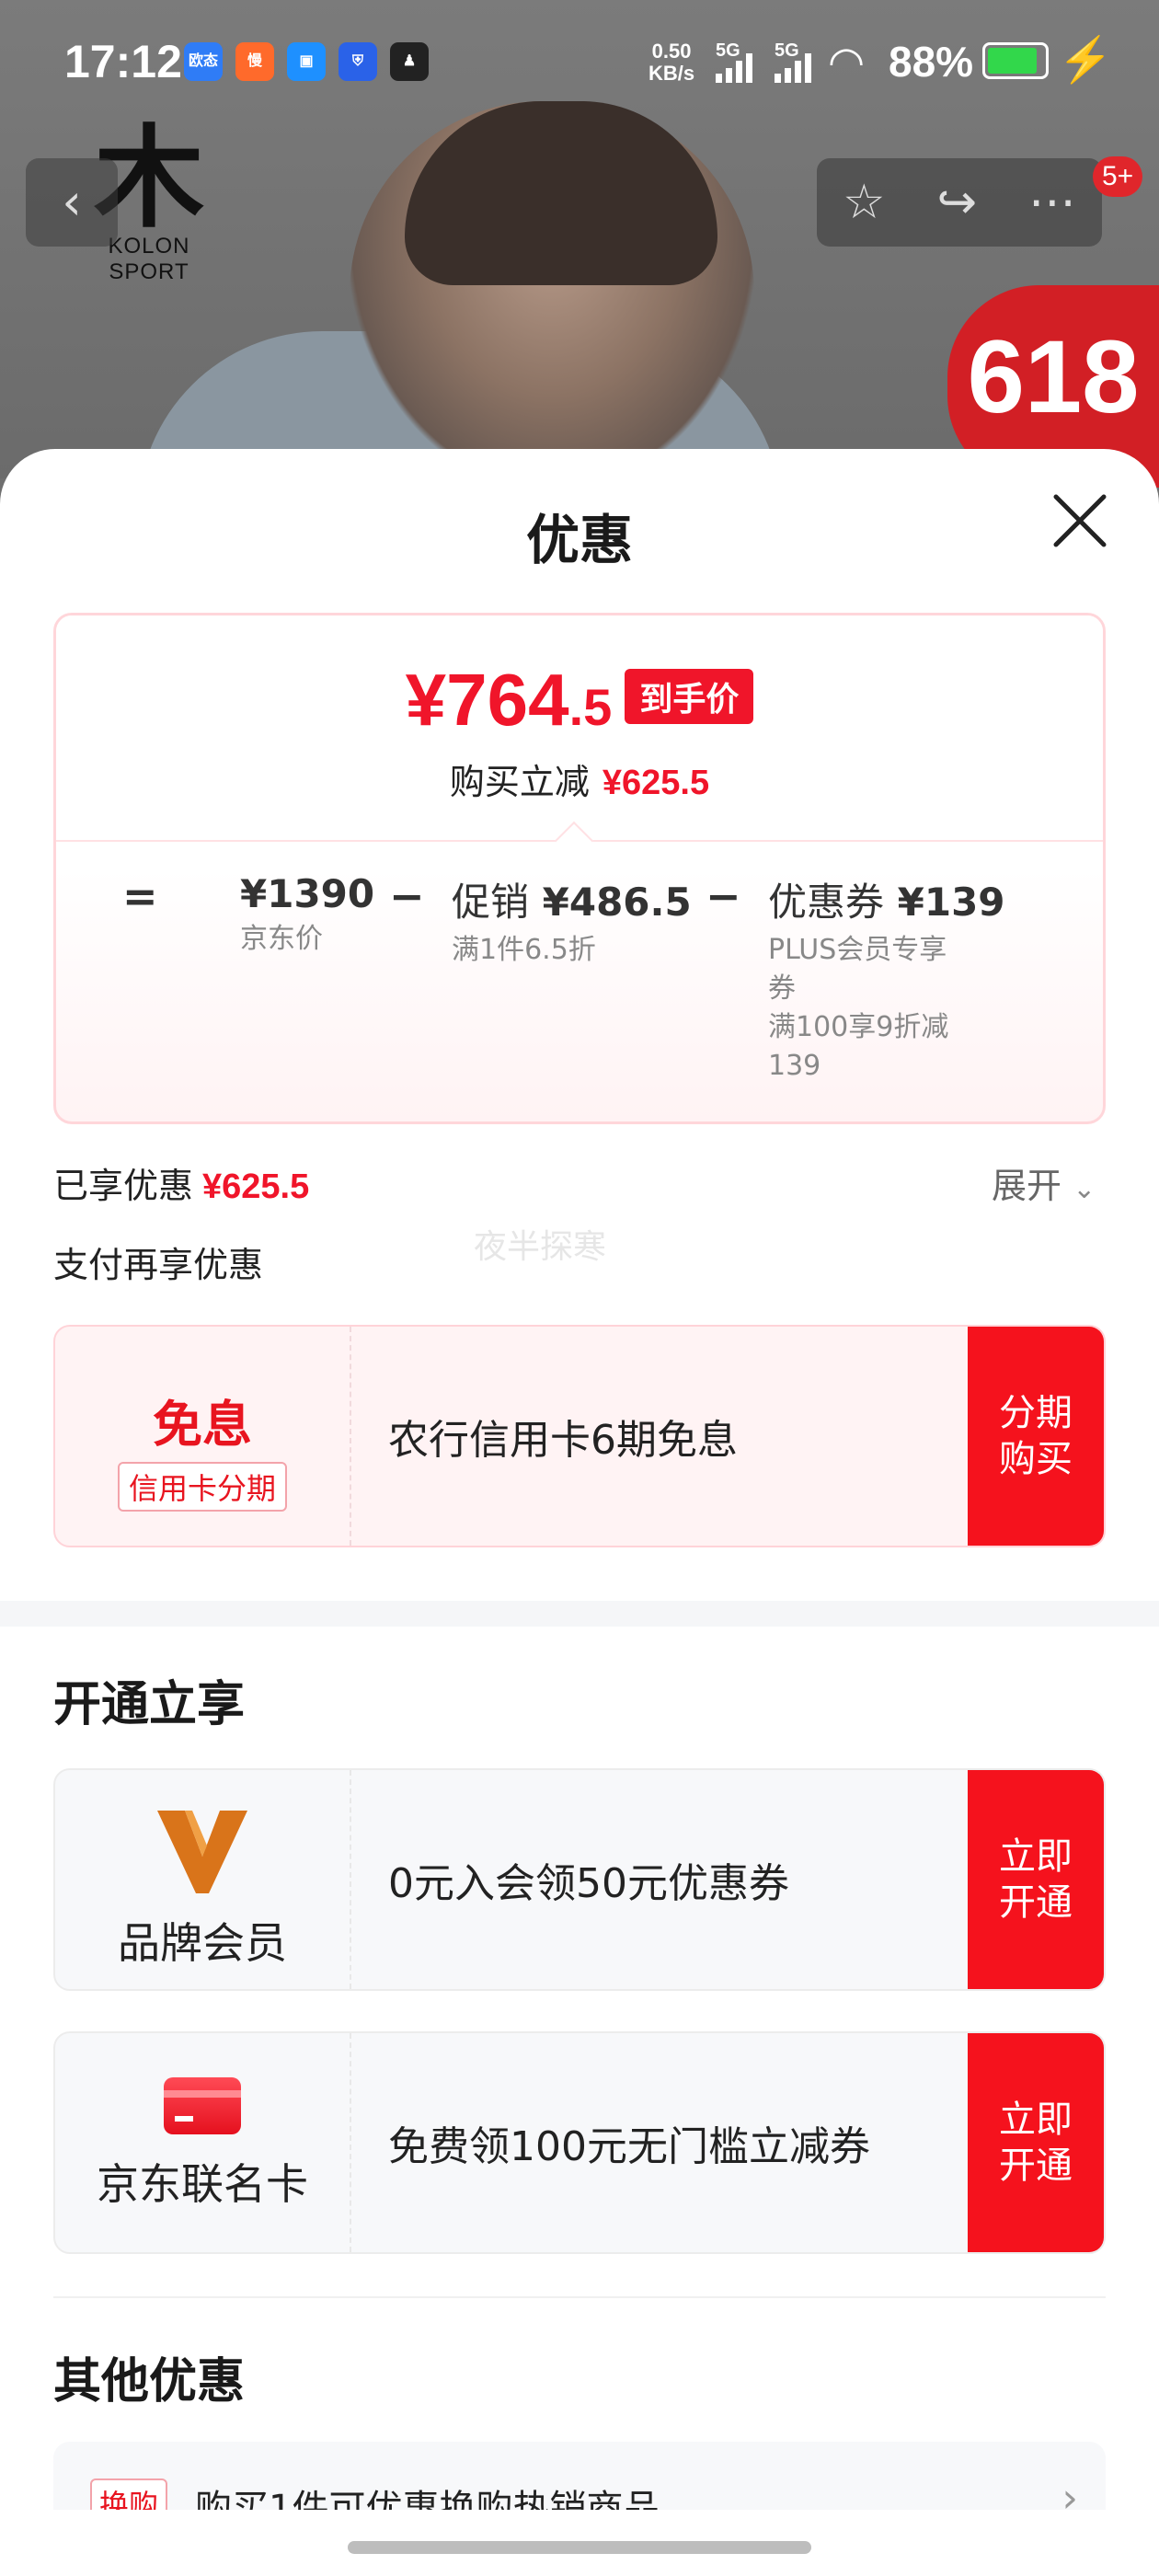  I want to click on close-icon, so click(1080, 520).